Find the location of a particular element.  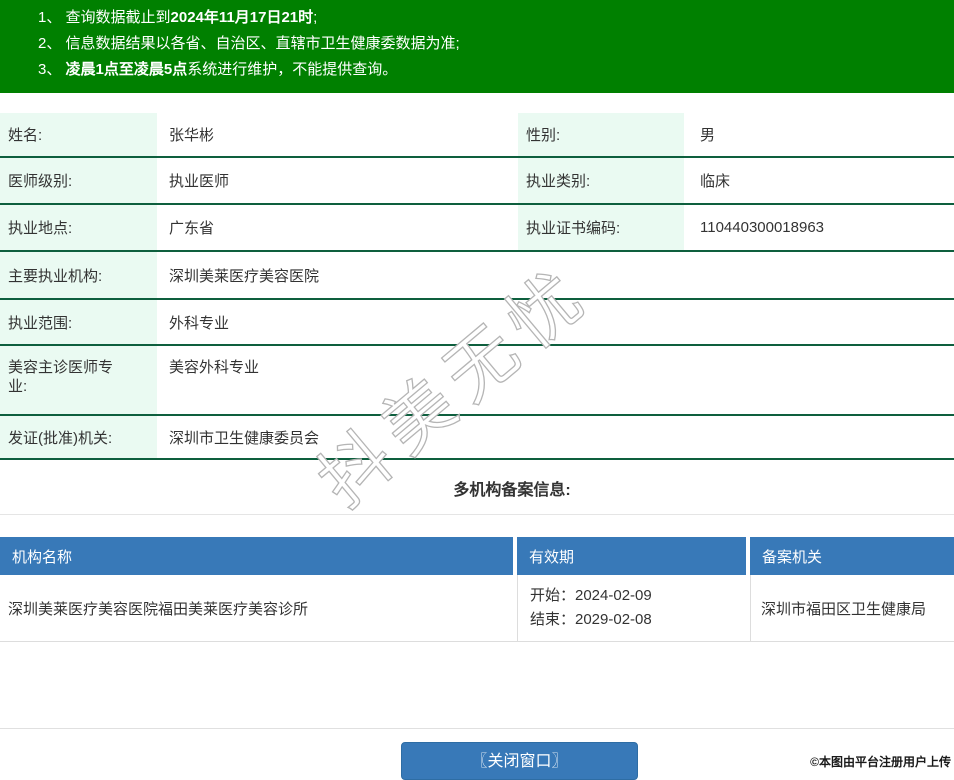

upload-attribution-note: ©本图由平台注册用户上传 is located at coordinates (880, 762).